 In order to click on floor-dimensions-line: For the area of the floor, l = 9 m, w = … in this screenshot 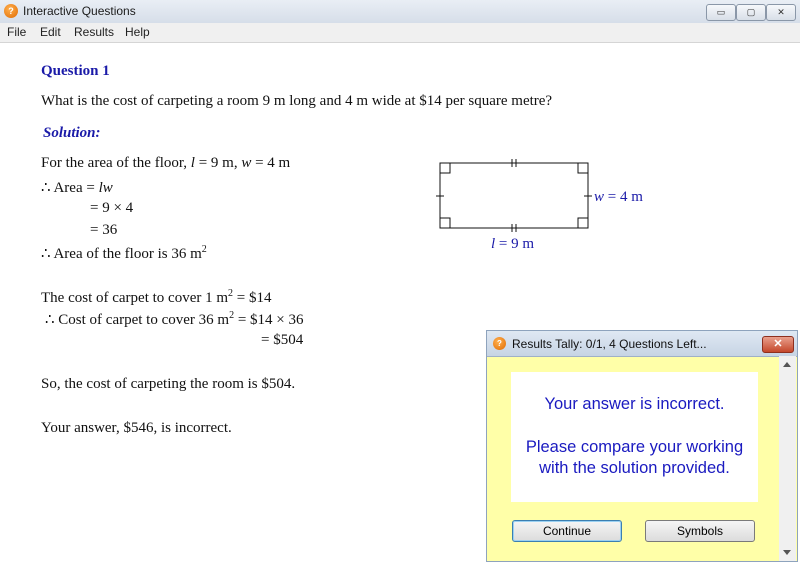, I will do `click(165, 163)`.